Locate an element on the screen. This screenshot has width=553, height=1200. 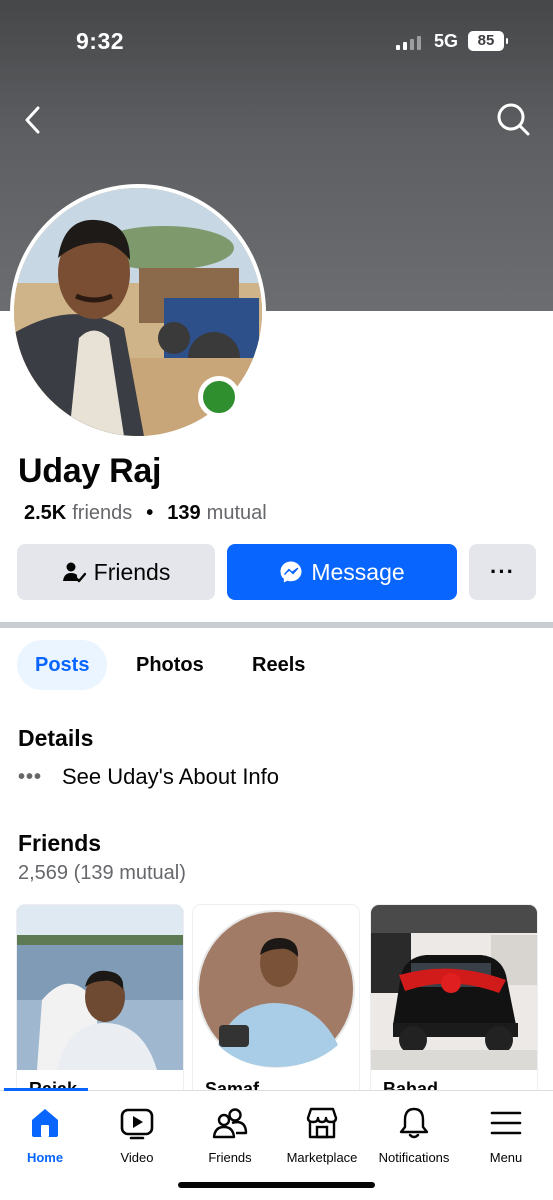
friend-card: Rajak is located at coordinates (100, 1005).